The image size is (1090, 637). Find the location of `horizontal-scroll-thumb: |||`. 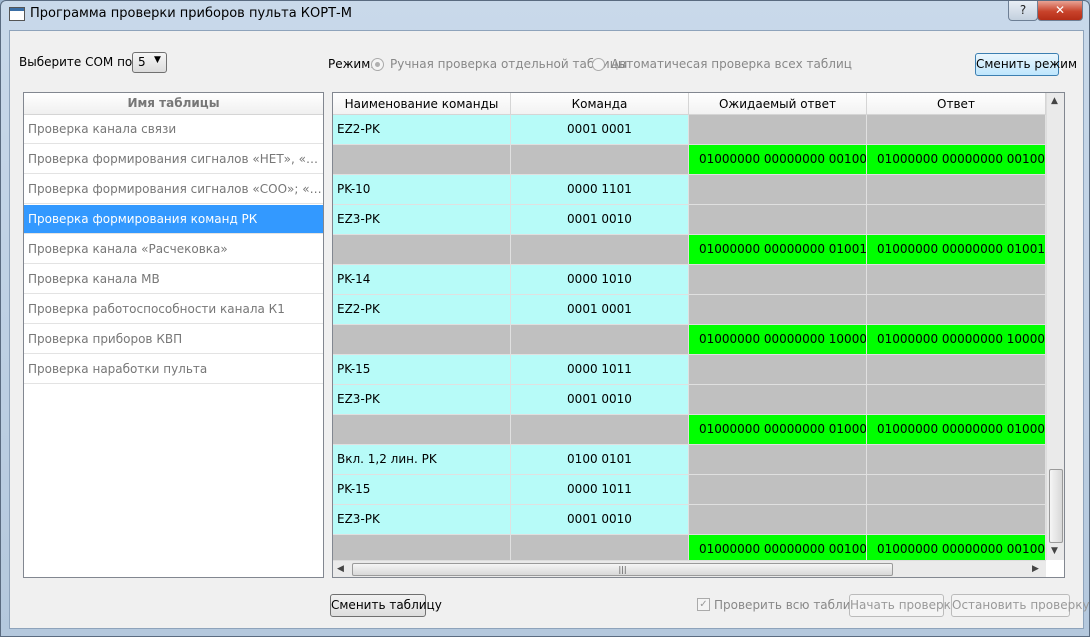

horizontal-scroll-thumb: ||| is located at coordinates (622, 569).